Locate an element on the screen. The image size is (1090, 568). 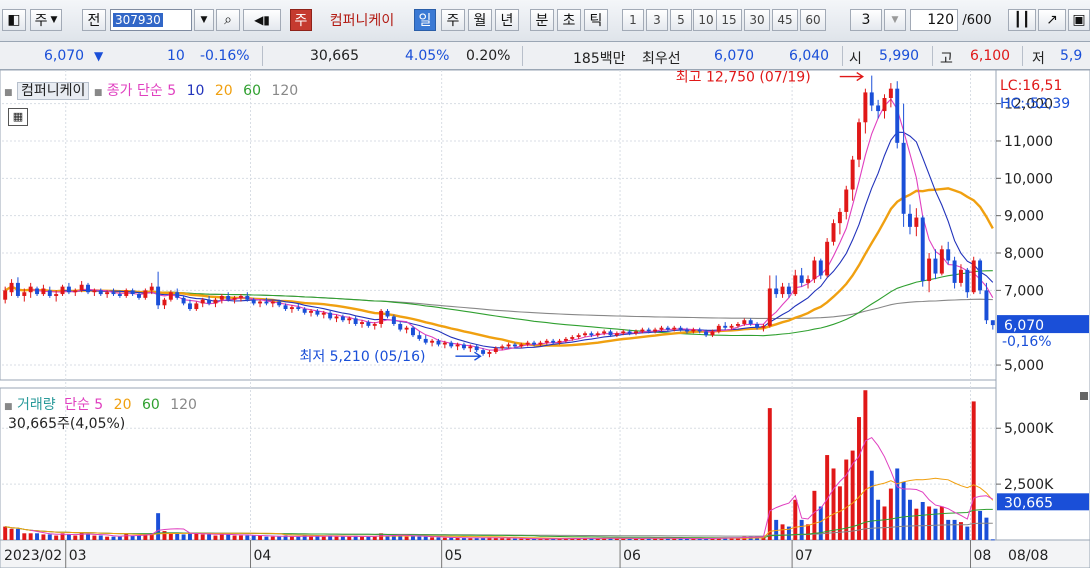
period-tab-6: 틱 is located at coordinates (596, 20).